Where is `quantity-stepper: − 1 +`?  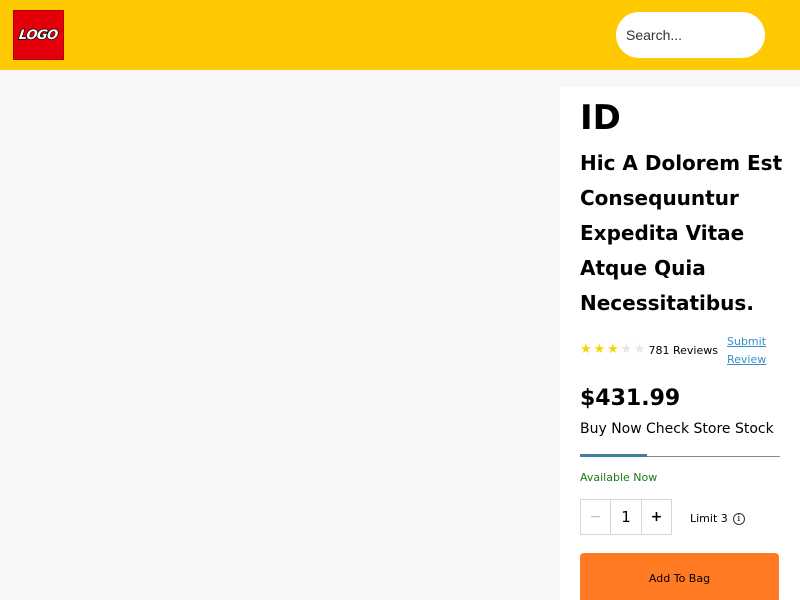
quantity-stepper: − 1 + is located at coordinates (626, 517).